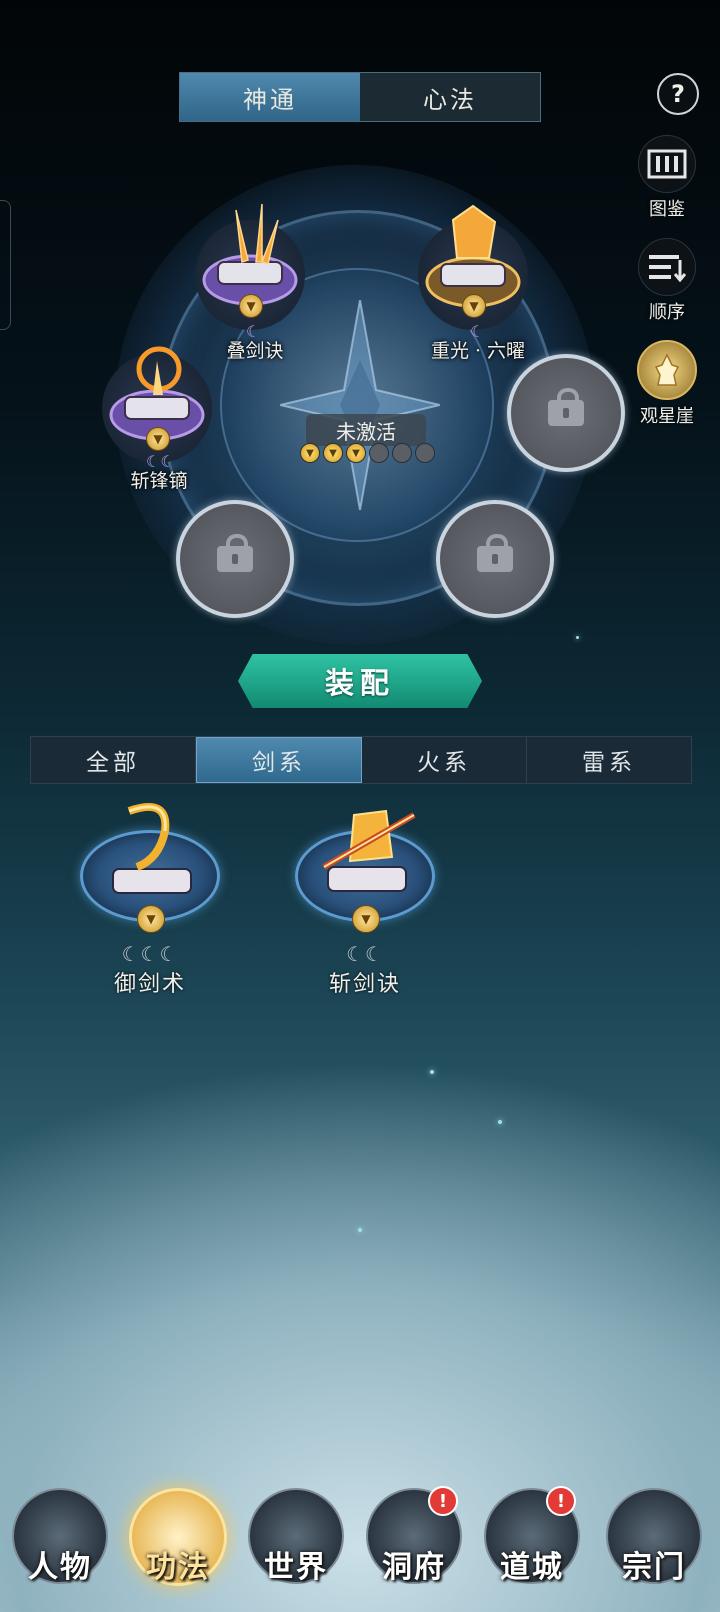  I want to click on equipped-skill-name: 斩锋镝, so click(159, 481).